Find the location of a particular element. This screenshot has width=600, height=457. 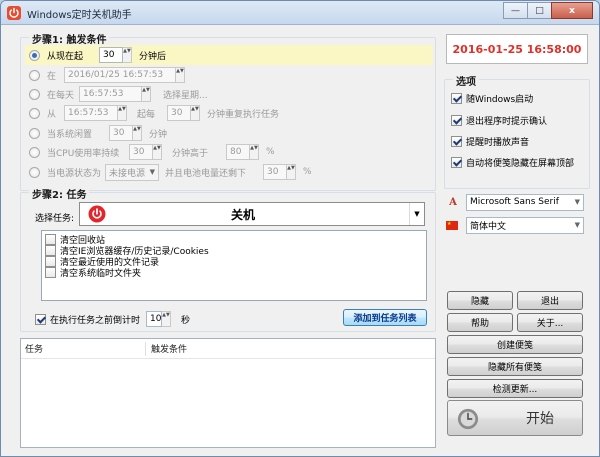

font-select: Microsoft Sans Serif ▼ is located at coordinates (525, 202).